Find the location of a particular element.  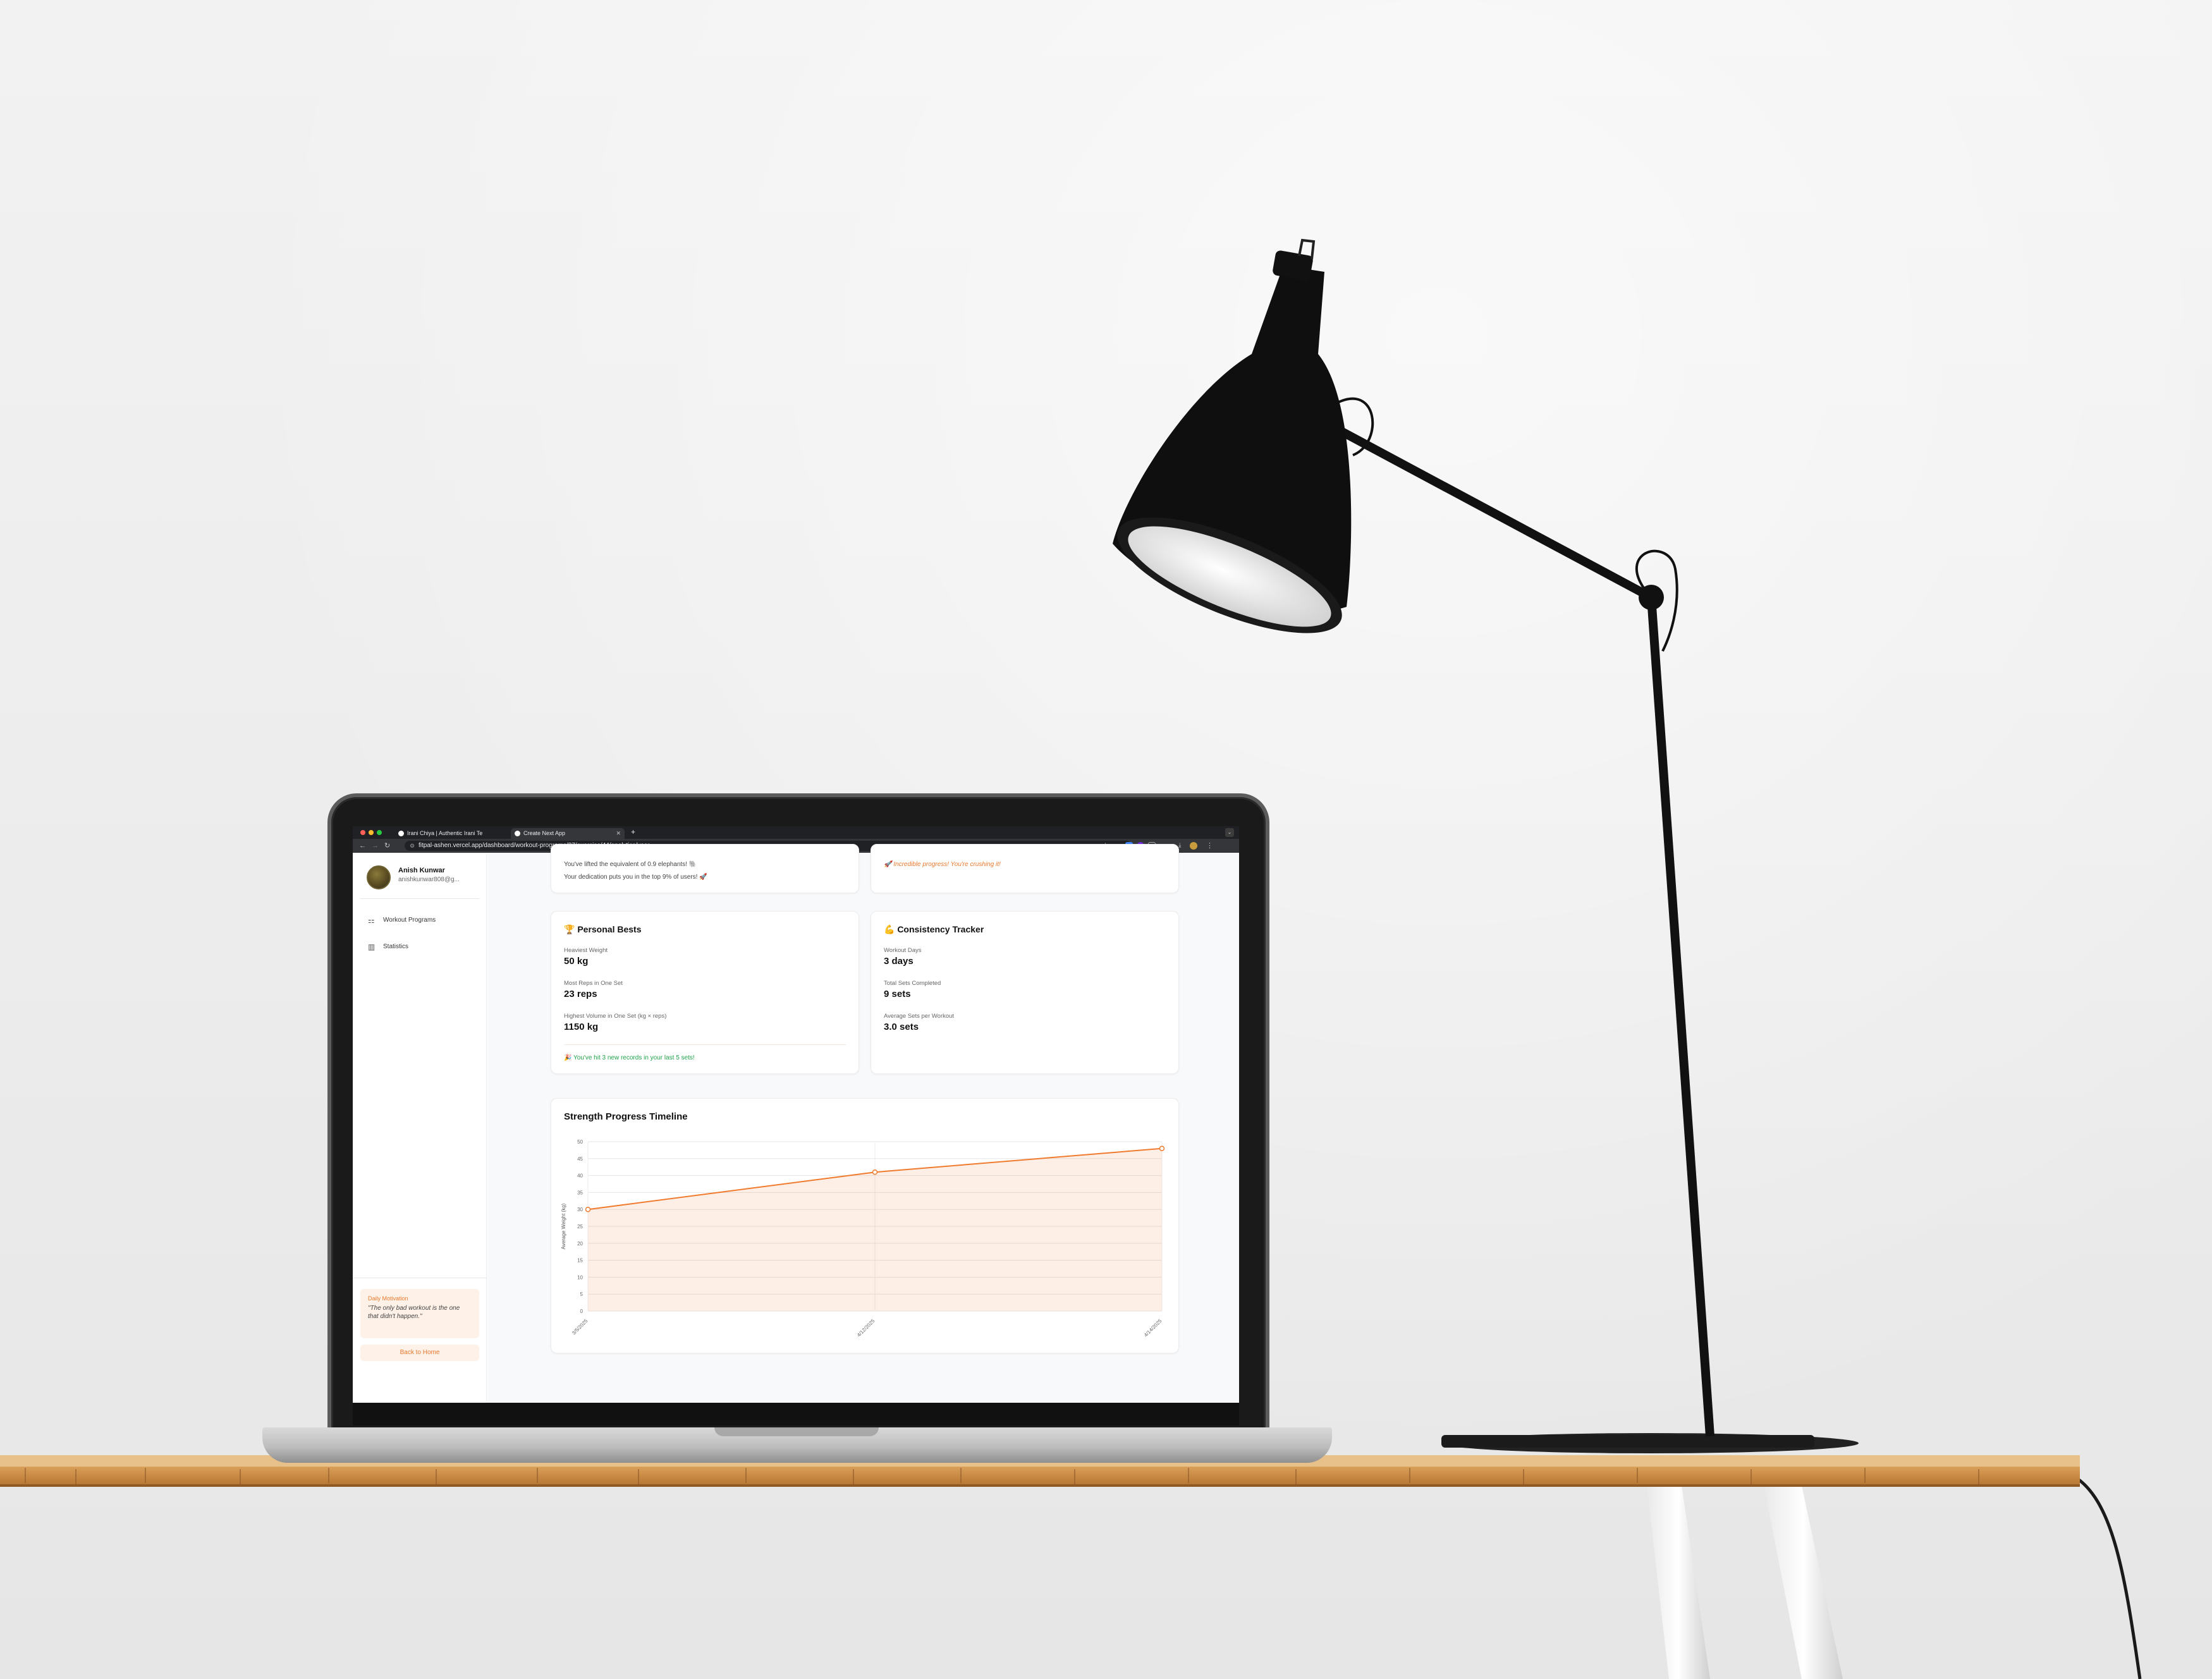

tab-label: Irani Chiya | Authentic Irani Te is located at coordinates (445, 833).